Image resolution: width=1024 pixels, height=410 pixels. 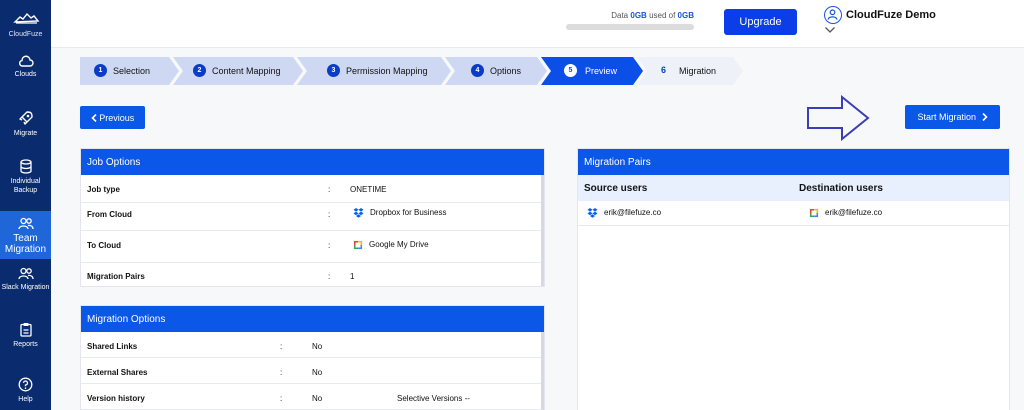 What do you see at coordinates (312, 162) in the screenshot?
I see `job-options-title: Job Options` at bounding box center [312, 162].